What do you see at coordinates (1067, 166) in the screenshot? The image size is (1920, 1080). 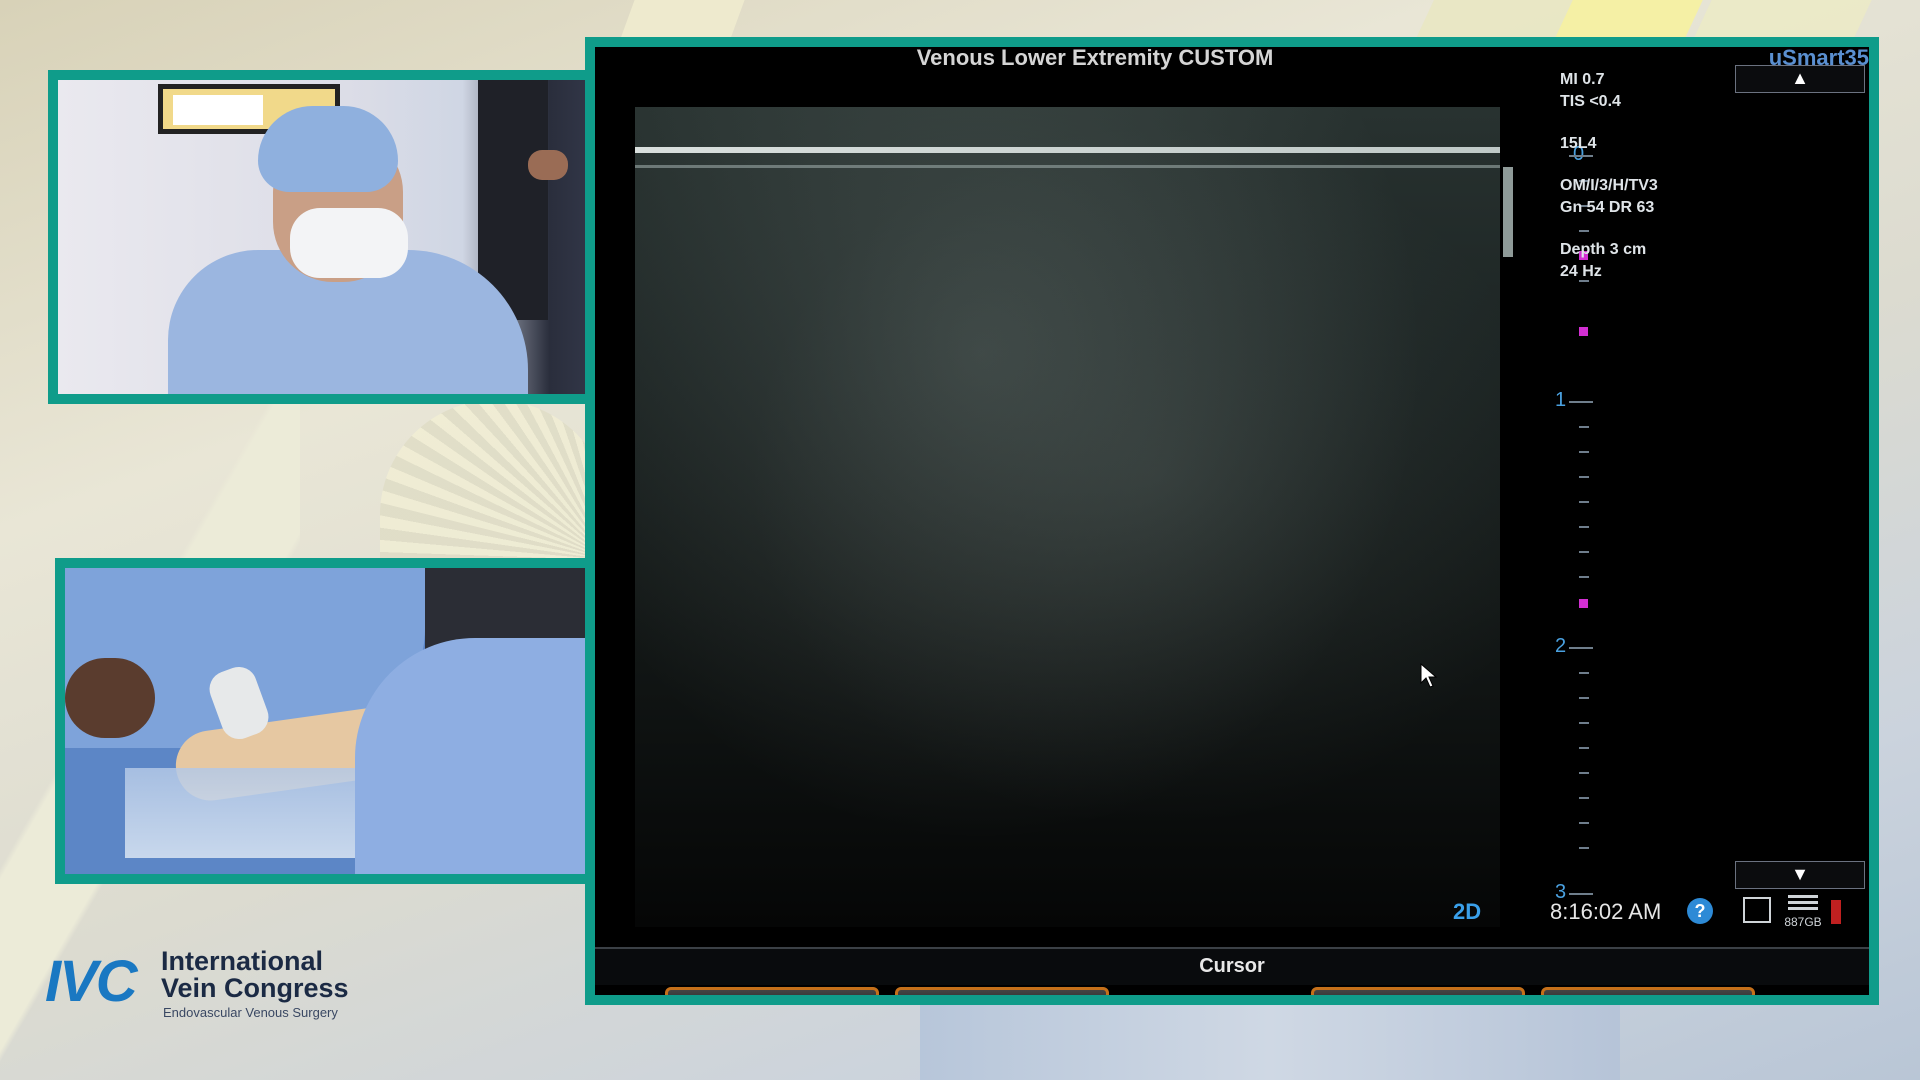 I see `tissue-echo-line` at bounding box center [1067, 166].